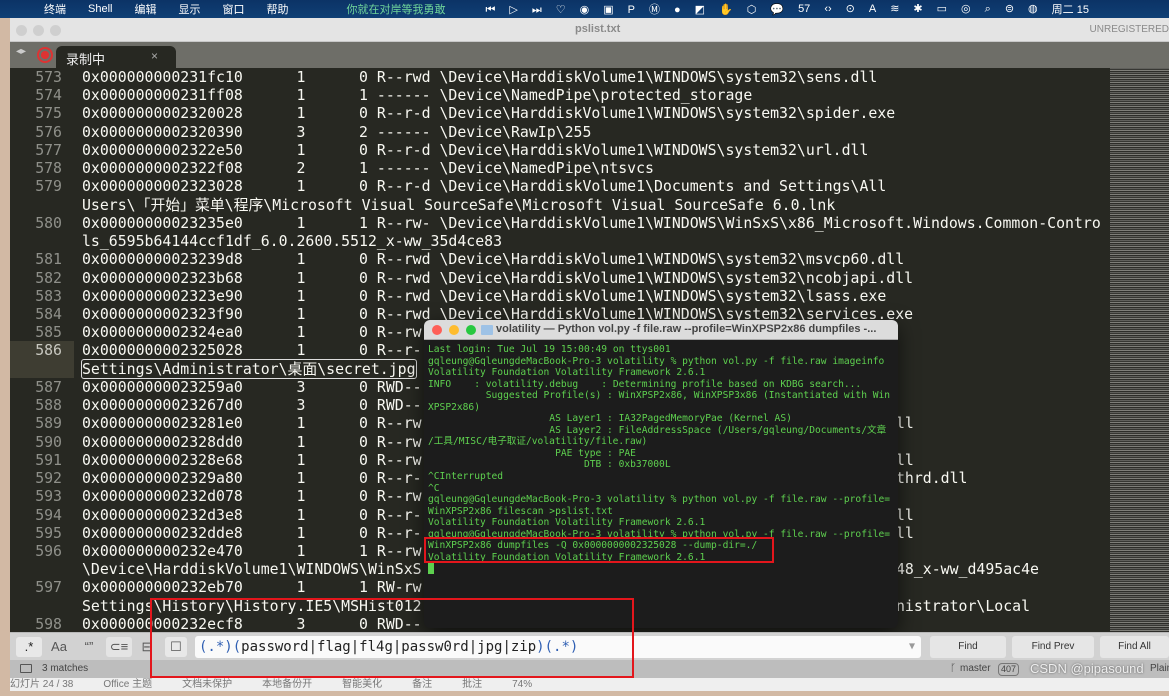  Describe the element at coordinates (967, 569) in the screenshot. I see `line-text-tail: 48_x-ww_d495ac4e` at that location.